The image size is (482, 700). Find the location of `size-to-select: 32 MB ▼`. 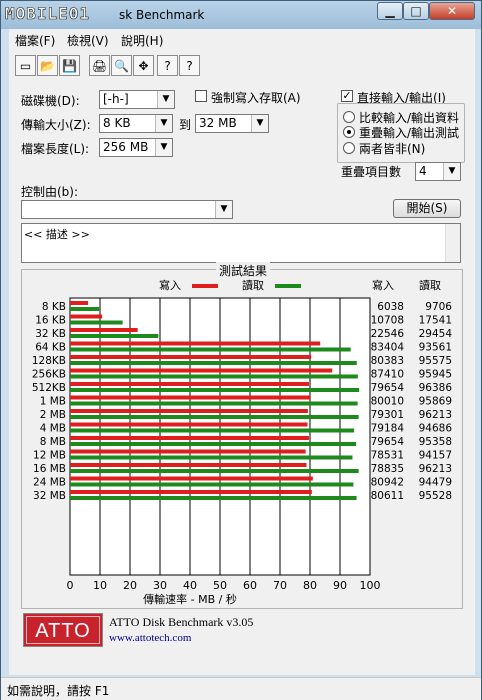

size-to-select: 32 MB ▼ is located at coordinates (232, 123).